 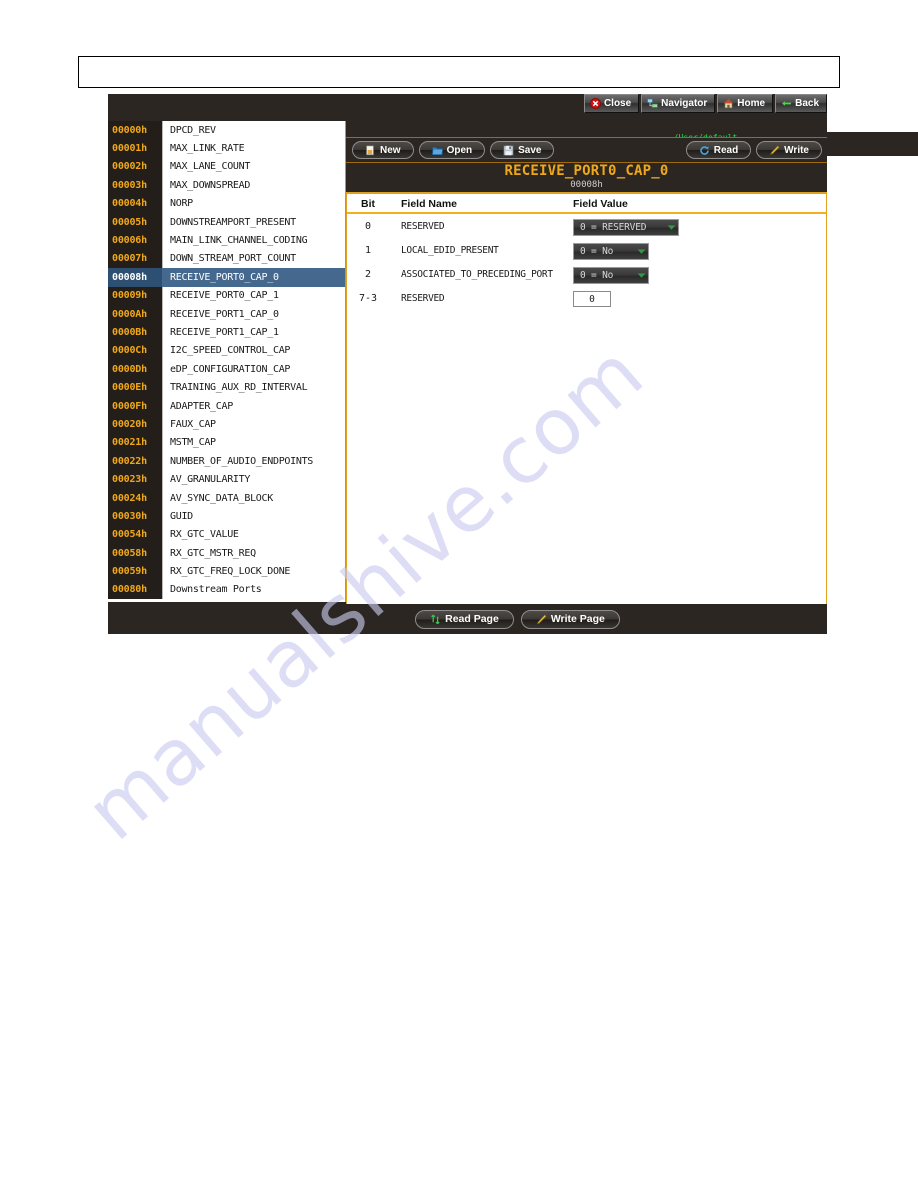 I want to click on register-name-cell: MAX_LANE_COUNT, so click(x=253, y=167).